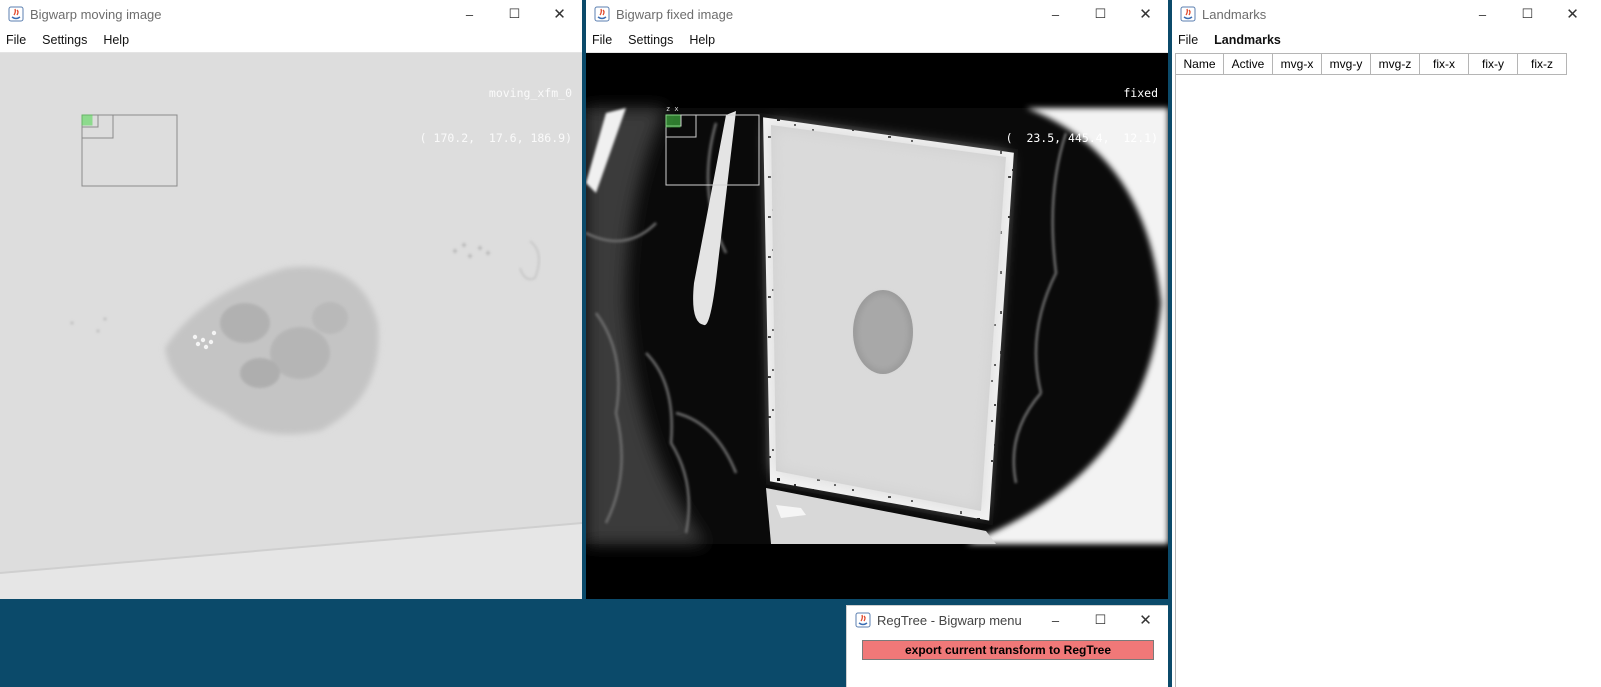  What do you see at coordinates (1386, 40) in the screenshot?
I see `landmarks-menubar: File Landmarks` at bounding box center [1386, 40].